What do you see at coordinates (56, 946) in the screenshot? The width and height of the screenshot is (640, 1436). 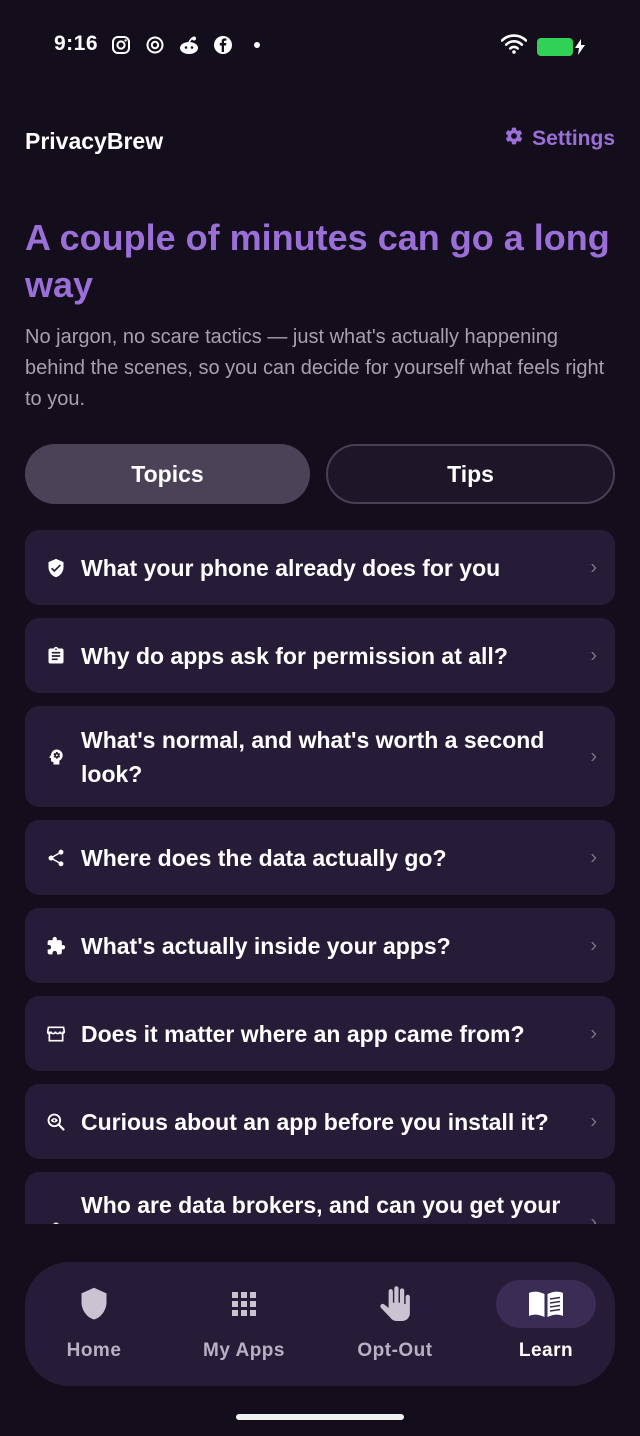 I see `puzzle-icon` at bounding box center [56, 946].